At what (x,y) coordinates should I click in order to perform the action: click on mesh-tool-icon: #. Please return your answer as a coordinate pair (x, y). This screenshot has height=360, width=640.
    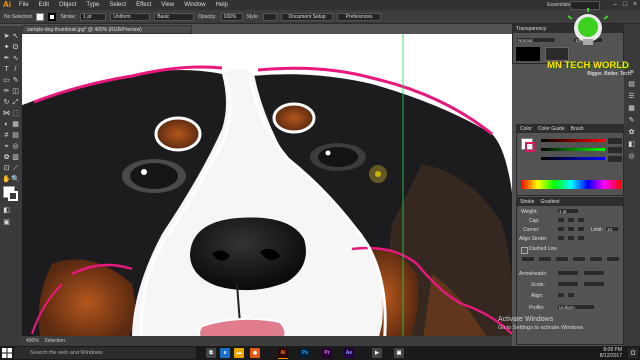
    Looking at the image, I should click on (6, 135).